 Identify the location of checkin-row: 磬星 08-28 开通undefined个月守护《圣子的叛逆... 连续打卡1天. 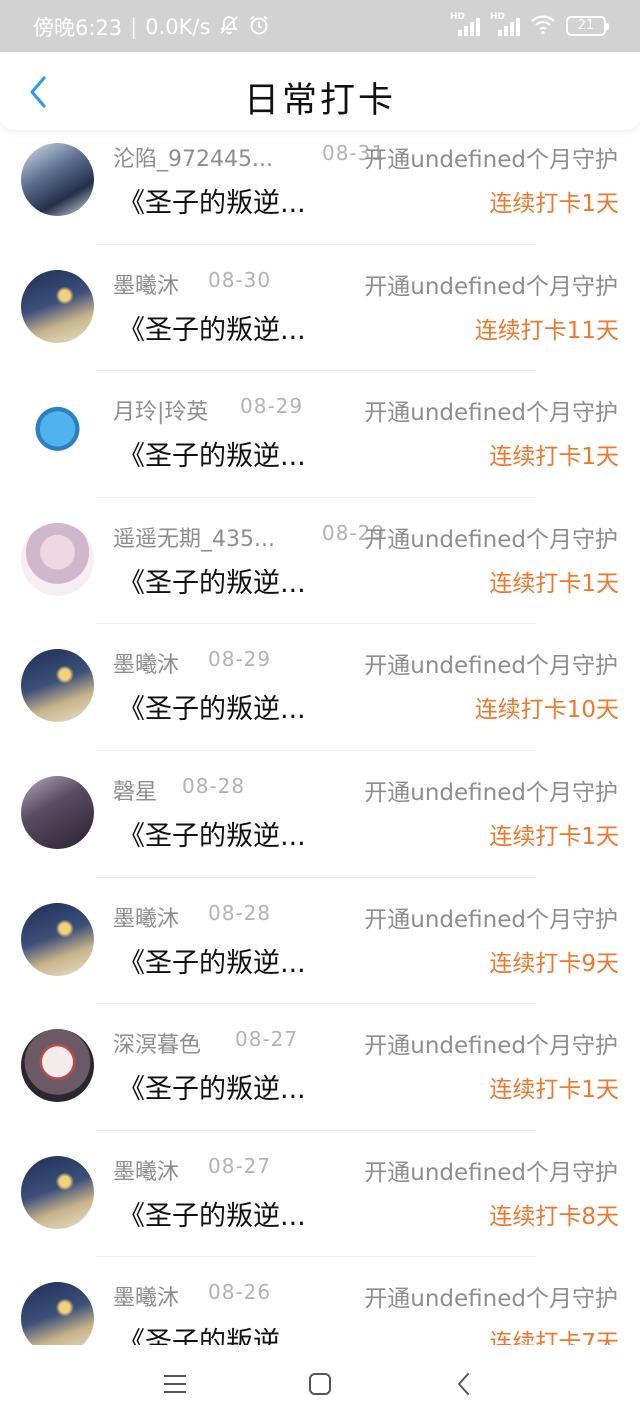
(320, 814).